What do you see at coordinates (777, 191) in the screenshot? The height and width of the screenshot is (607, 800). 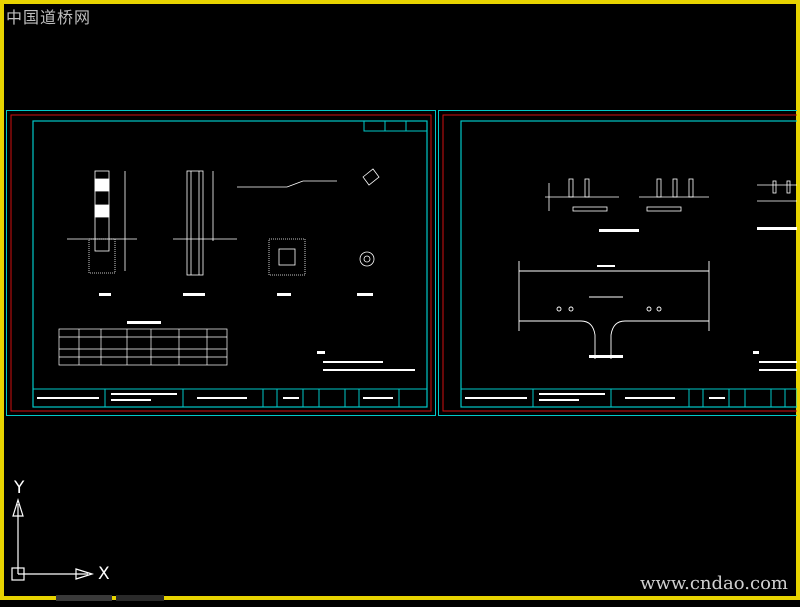 I see `partial-detail-right` at bounding box center [777, 191].